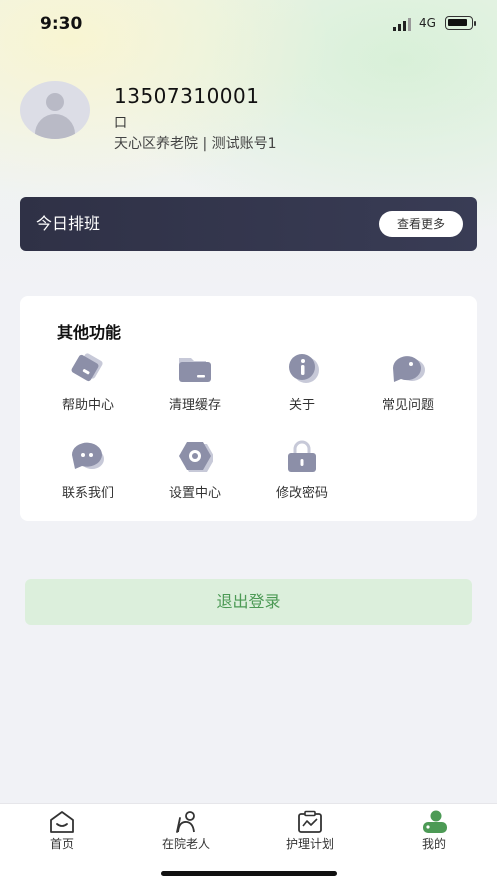 The image size is (497, 883). I want to click on help-center-button: 帮助中心, so click(88, 385).